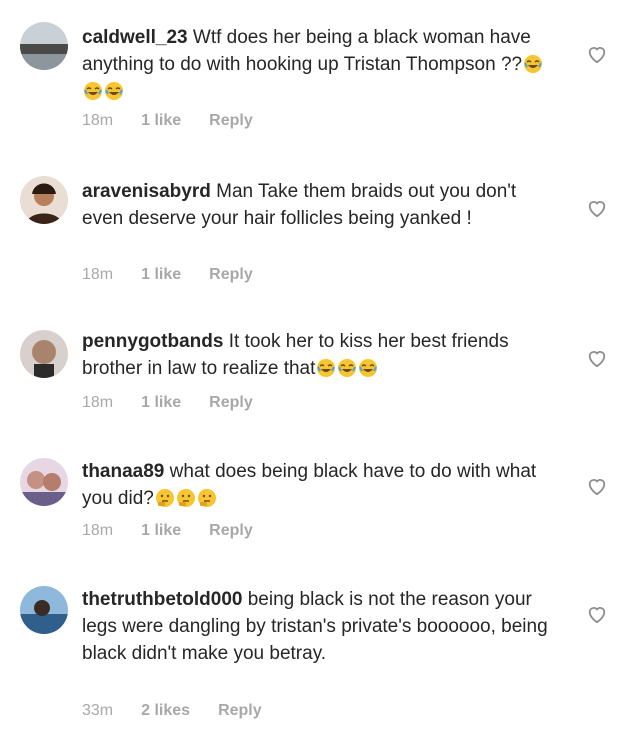 This screenshot has height=748, width=640. What do you see at coordinates (152, 341) in the screenshot?
I see `comment-username: pennygotbands` at bounding box center [152, 341].